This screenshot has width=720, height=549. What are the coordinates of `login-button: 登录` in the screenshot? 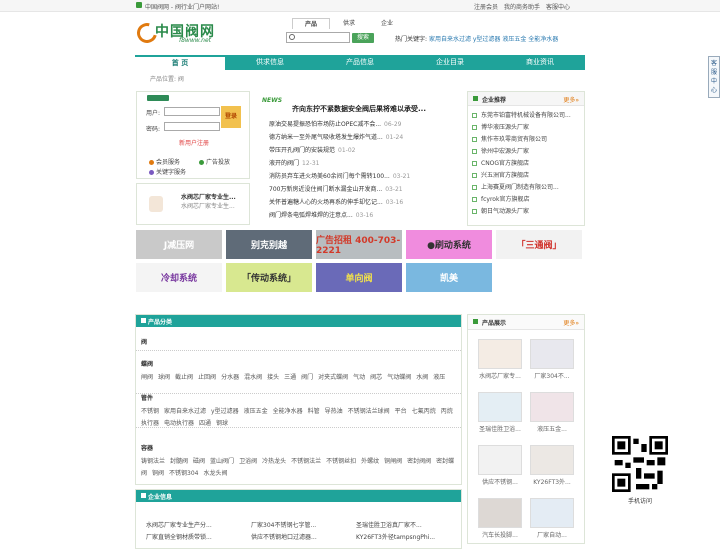 It's located at (231, 117).